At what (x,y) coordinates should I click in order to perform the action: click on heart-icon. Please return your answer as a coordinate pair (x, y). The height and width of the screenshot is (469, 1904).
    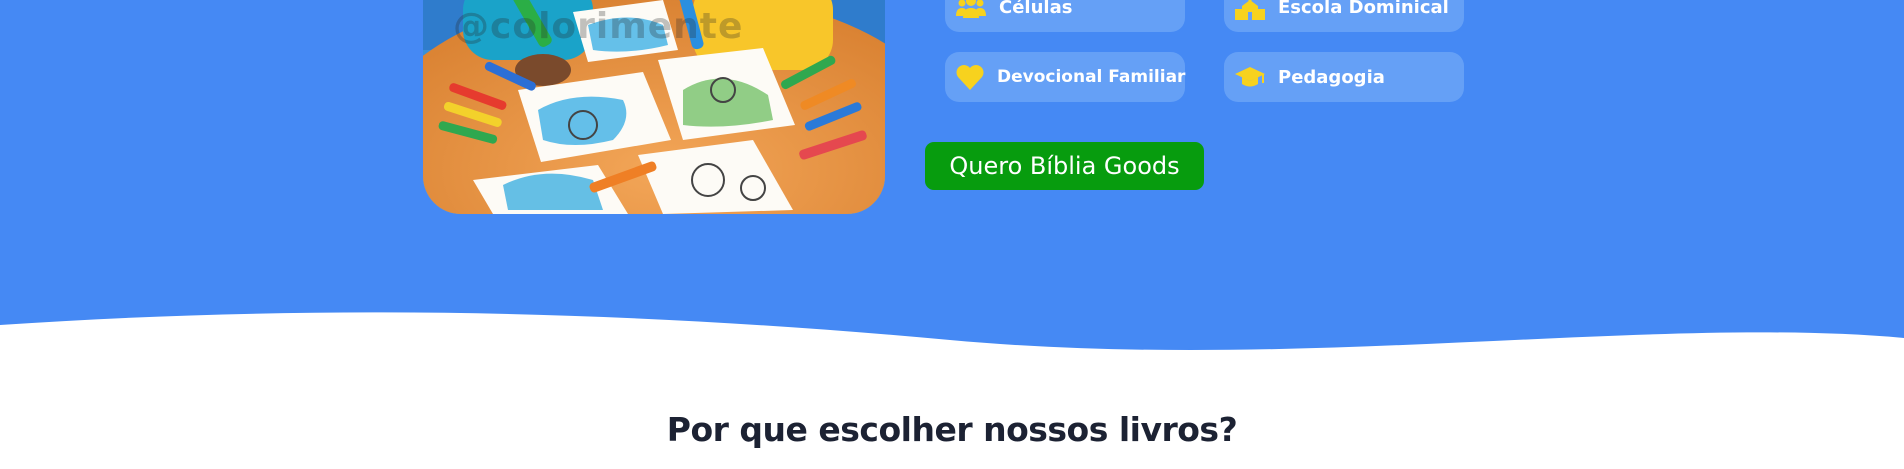
    Looking at the image, I should click on (970, 77).